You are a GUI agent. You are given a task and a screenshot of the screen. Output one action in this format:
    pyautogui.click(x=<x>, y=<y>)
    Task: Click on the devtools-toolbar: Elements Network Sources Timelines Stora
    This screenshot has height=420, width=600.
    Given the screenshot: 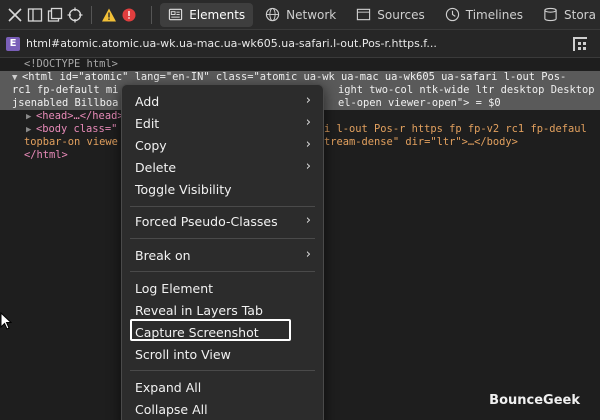 What is the action you would take?
    pyautogui.click(x=300, y=15)
    